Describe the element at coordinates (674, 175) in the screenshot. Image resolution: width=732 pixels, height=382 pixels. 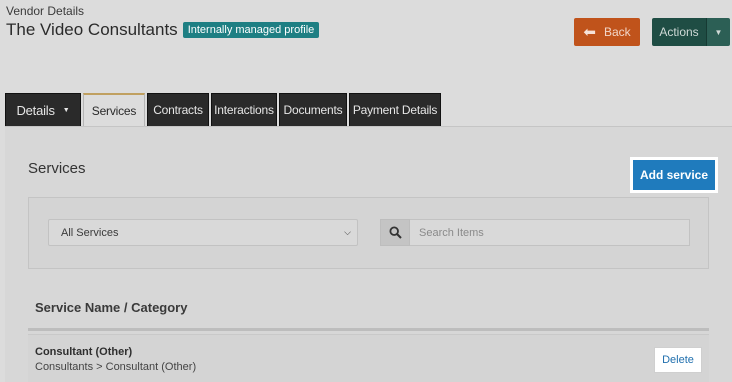
I see `add-service-button: Add service` at that location.